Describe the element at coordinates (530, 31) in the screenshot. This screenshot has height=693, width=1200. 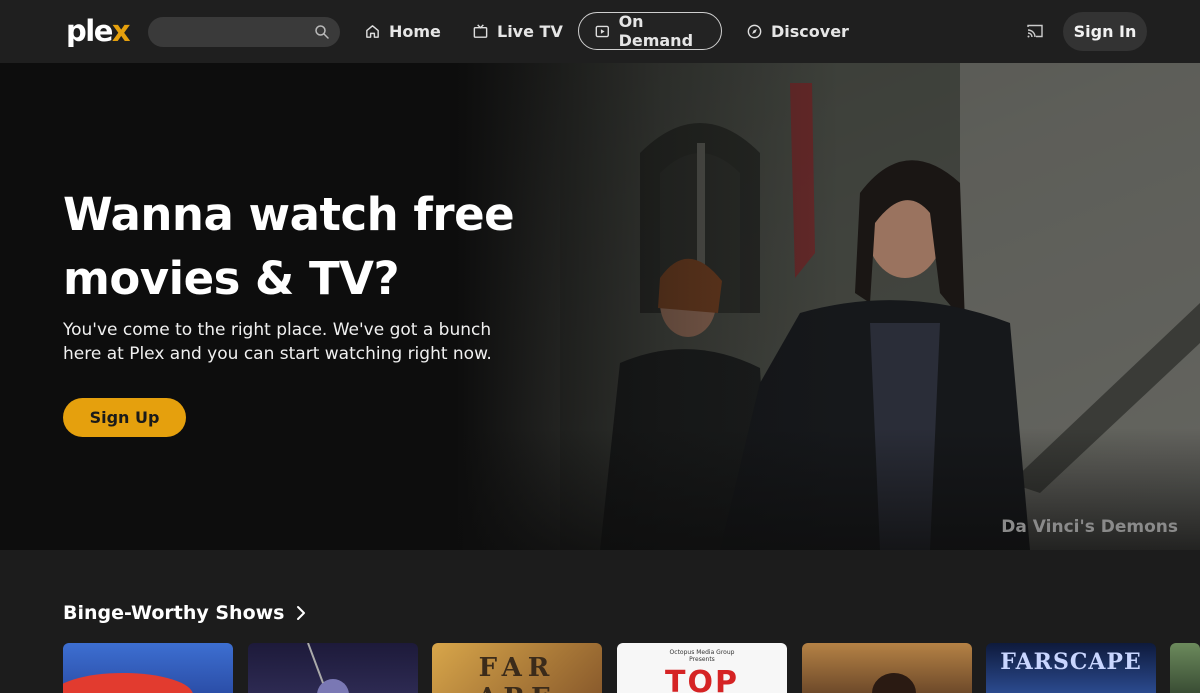
I see `nav-live-tv-label: Live TV` at that location.